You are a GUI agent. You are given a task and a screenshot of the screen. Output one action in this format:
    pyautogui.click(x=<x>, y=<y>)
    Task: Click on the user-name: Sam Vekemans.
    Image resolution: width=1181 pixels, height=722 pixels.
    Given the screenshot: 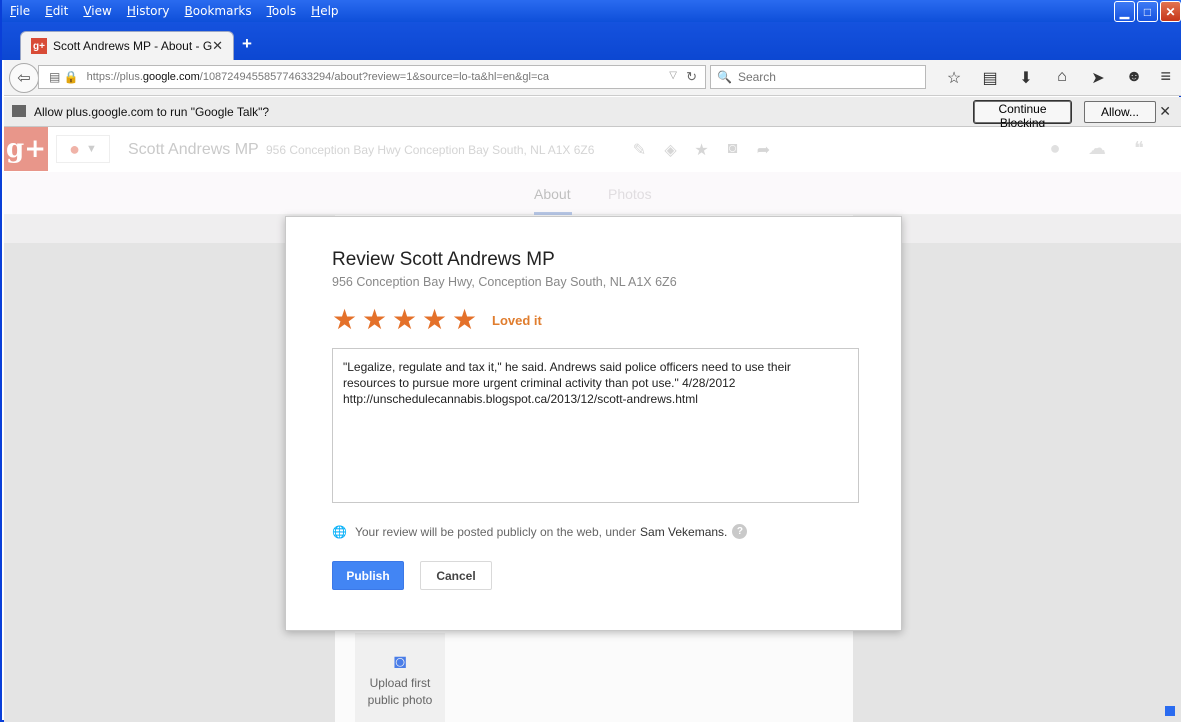 What is the action you would take?
    pyautogui.click(x=684, y=531)
    